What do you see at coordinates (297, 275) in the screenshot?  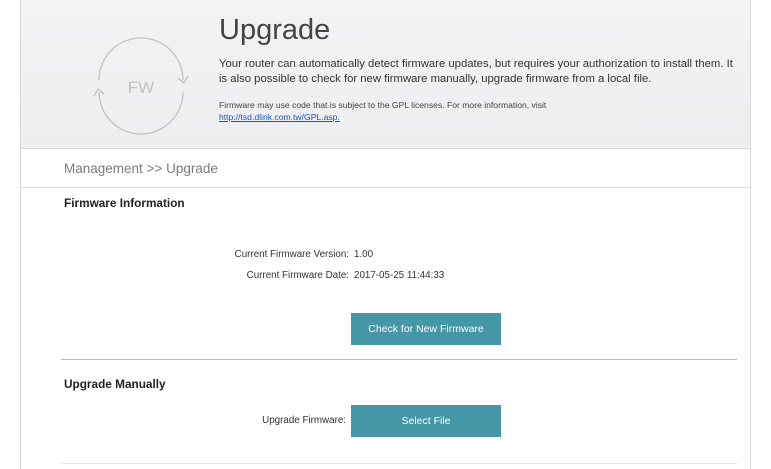 I see `firmware-date-label: Current Firmware Date:` at bounding box center [297, 275].